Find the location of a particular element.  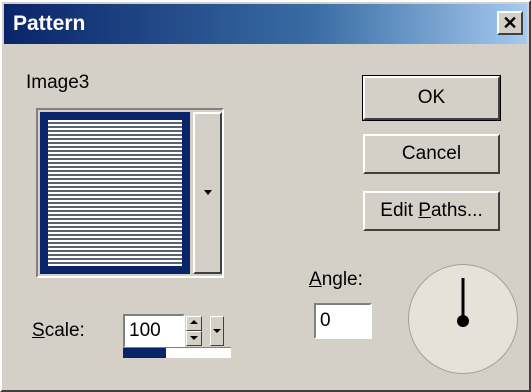

pattern-name-label: Image3 is located at coordinates (58, 82).